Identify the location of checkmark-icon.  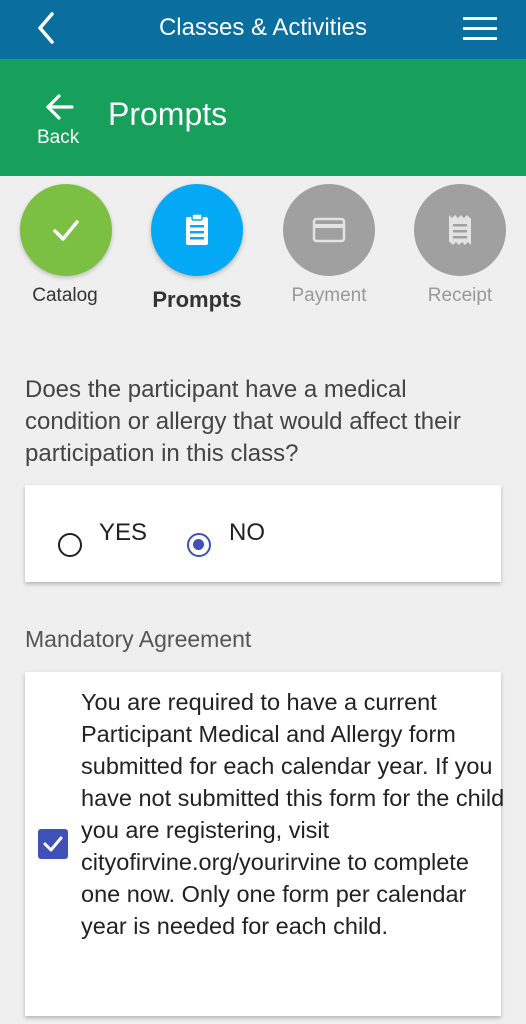
(53, 844).